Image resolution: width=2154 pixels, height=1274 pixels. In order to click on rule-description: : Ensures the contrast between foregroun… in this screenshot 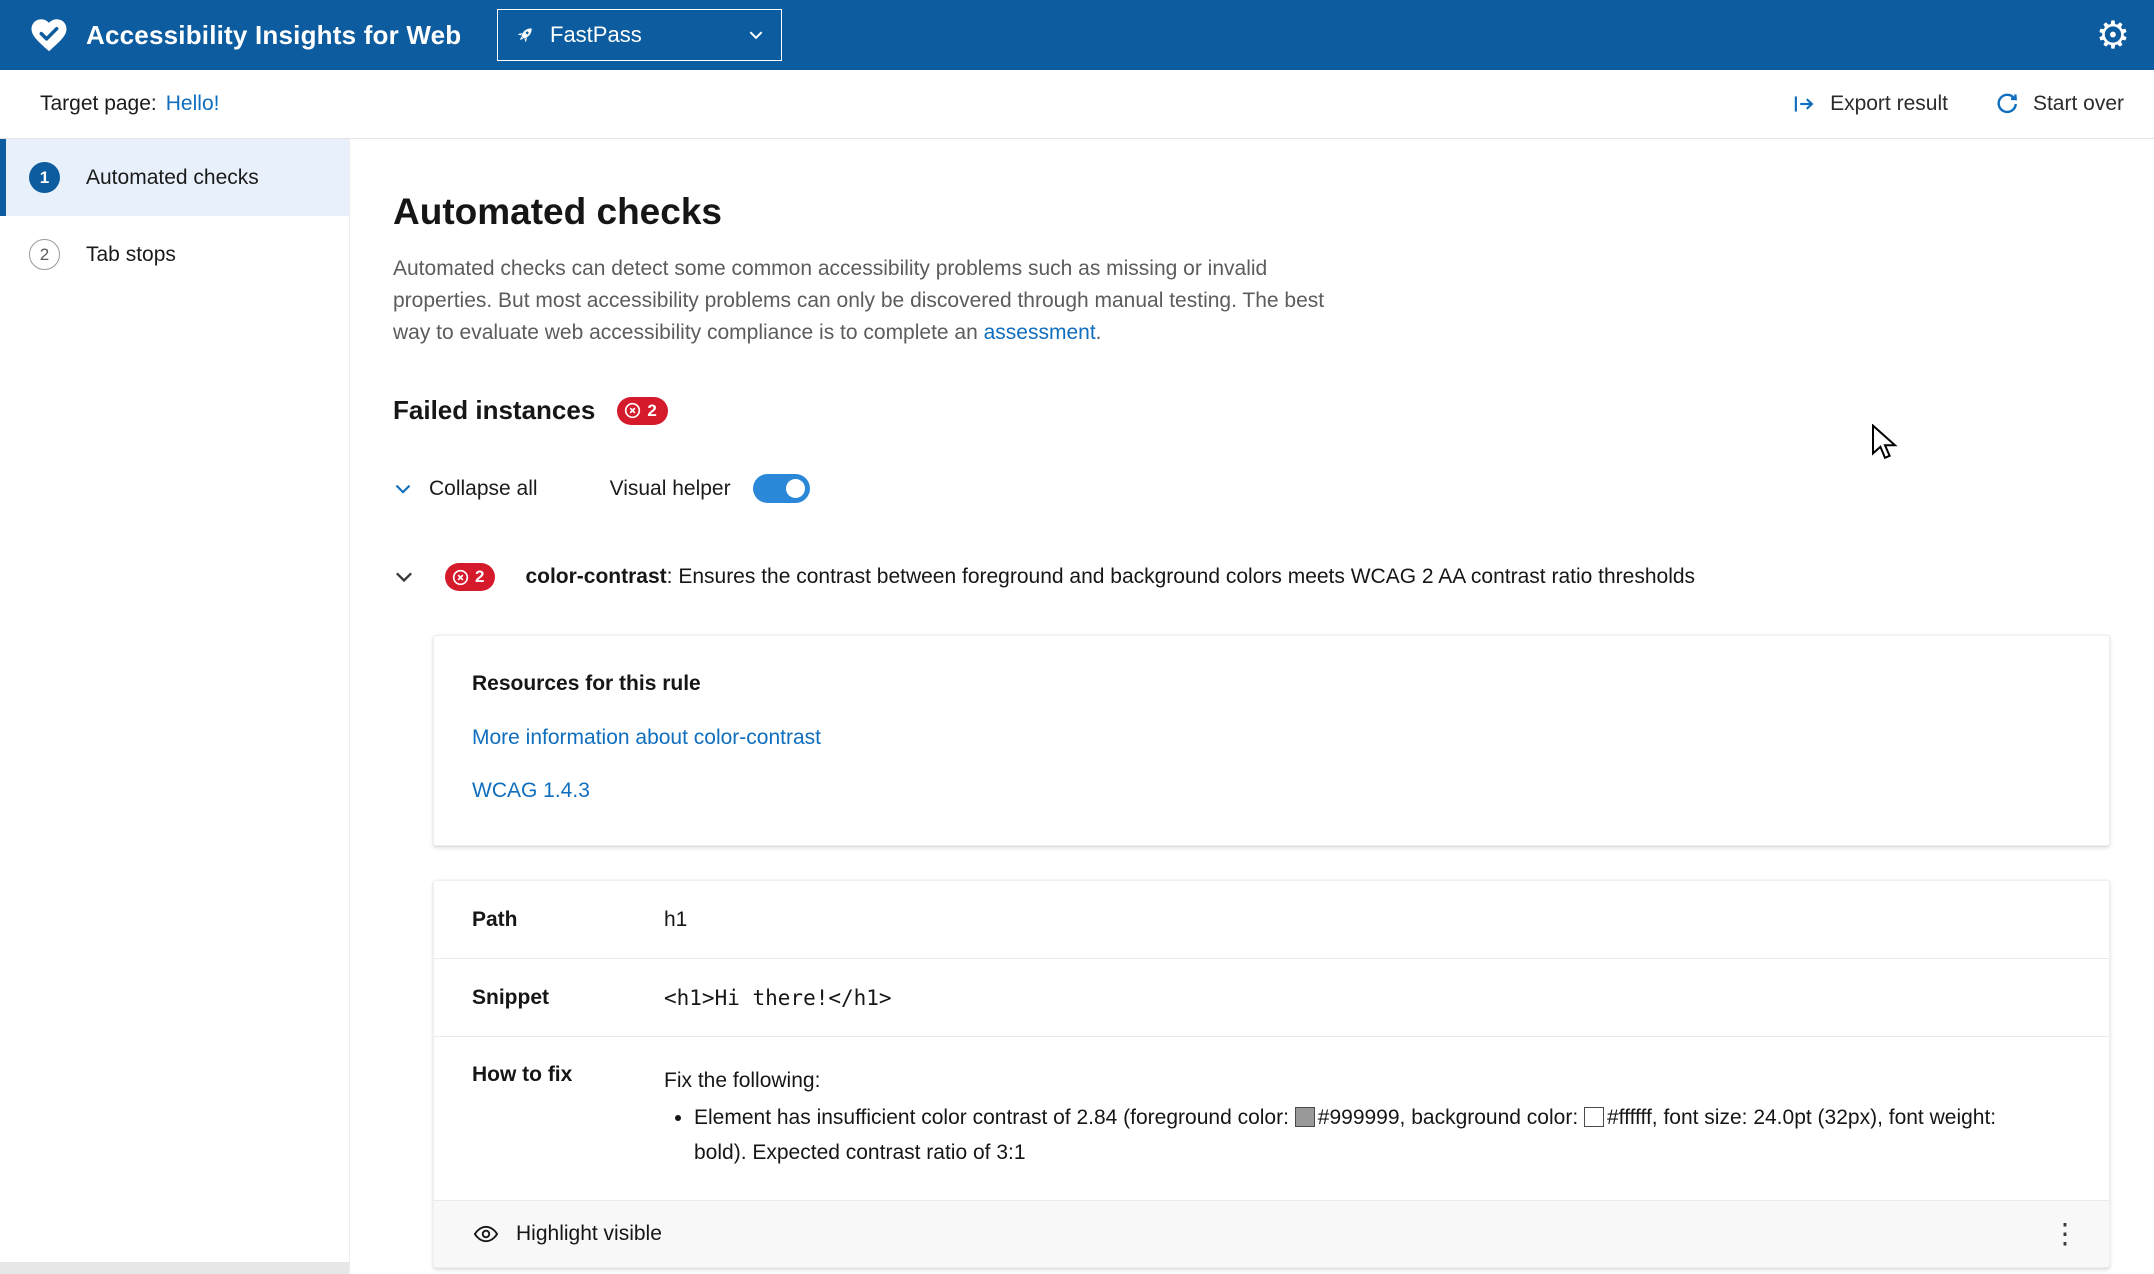, I will do `click(1181, 576)`.